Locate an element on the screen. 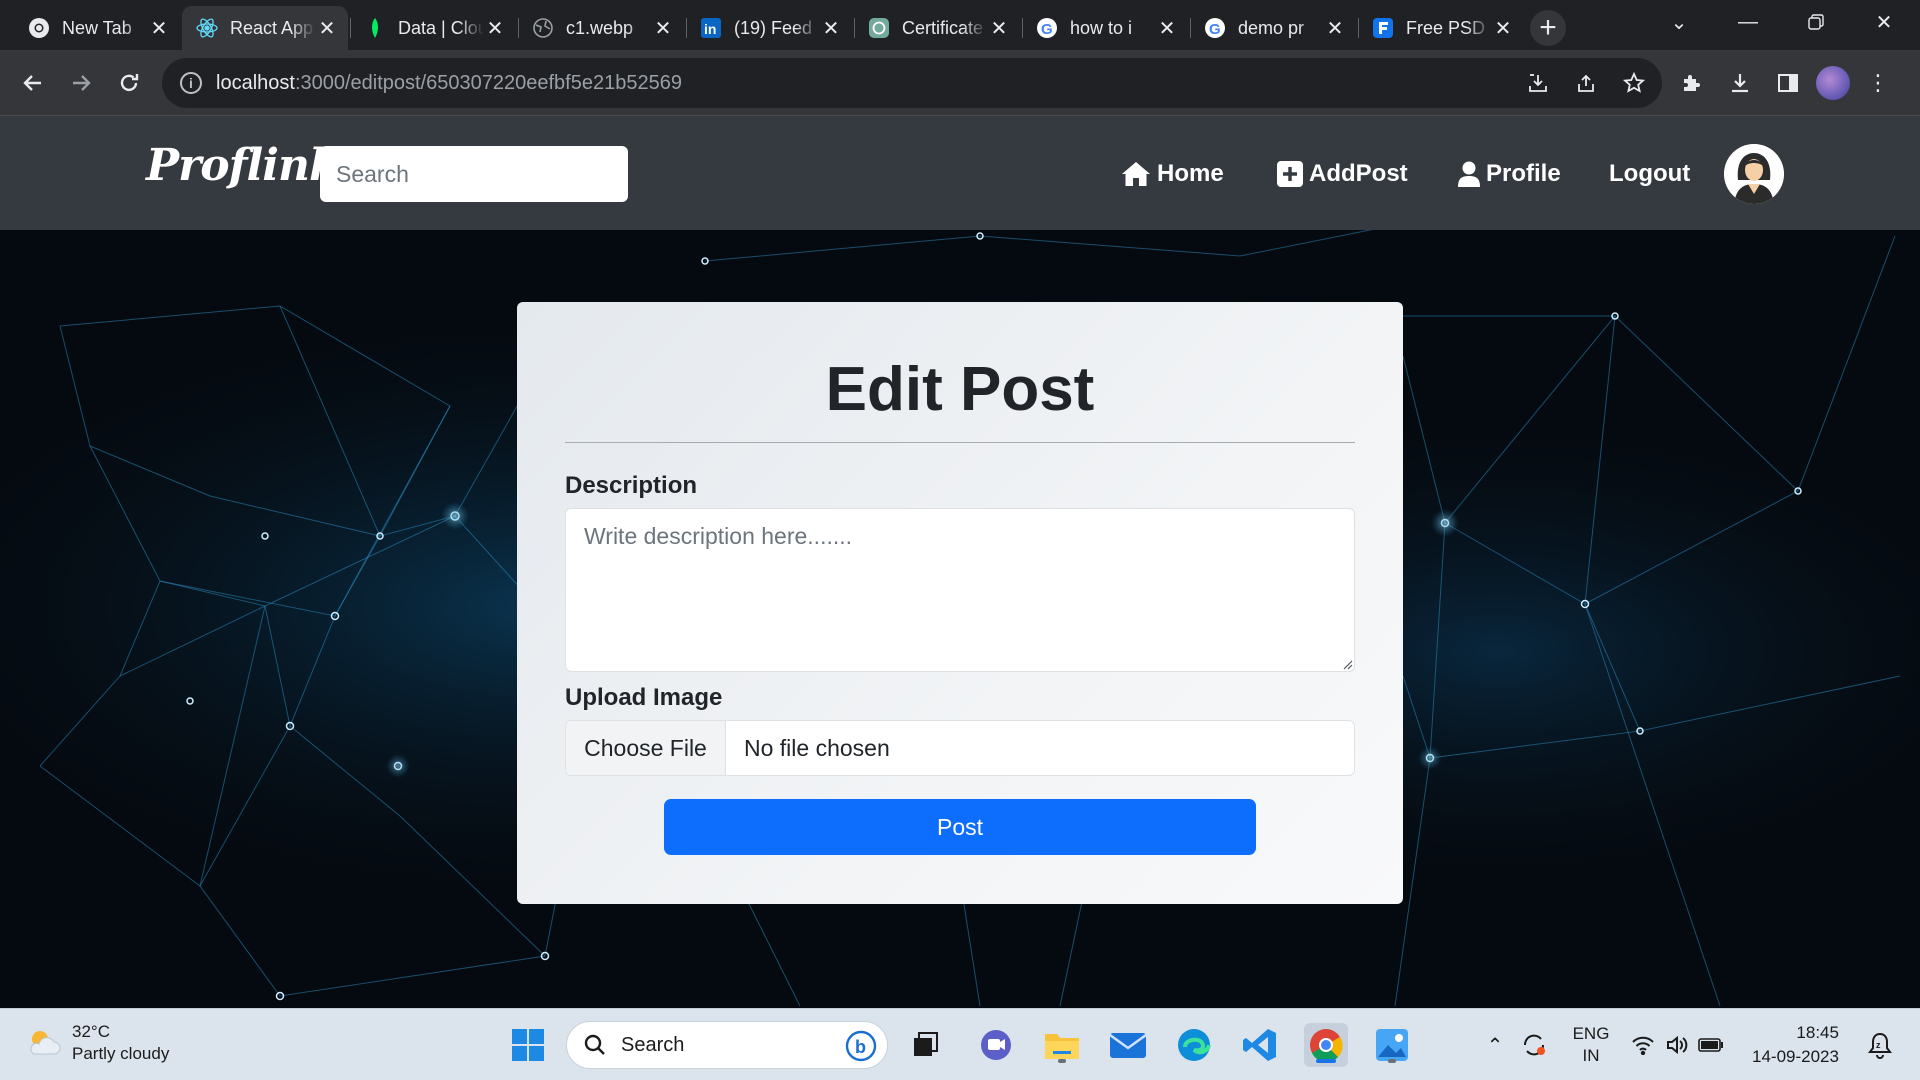 This screenshot has width=1920, height=1080. start-button is located at coordinates (528, 1045).